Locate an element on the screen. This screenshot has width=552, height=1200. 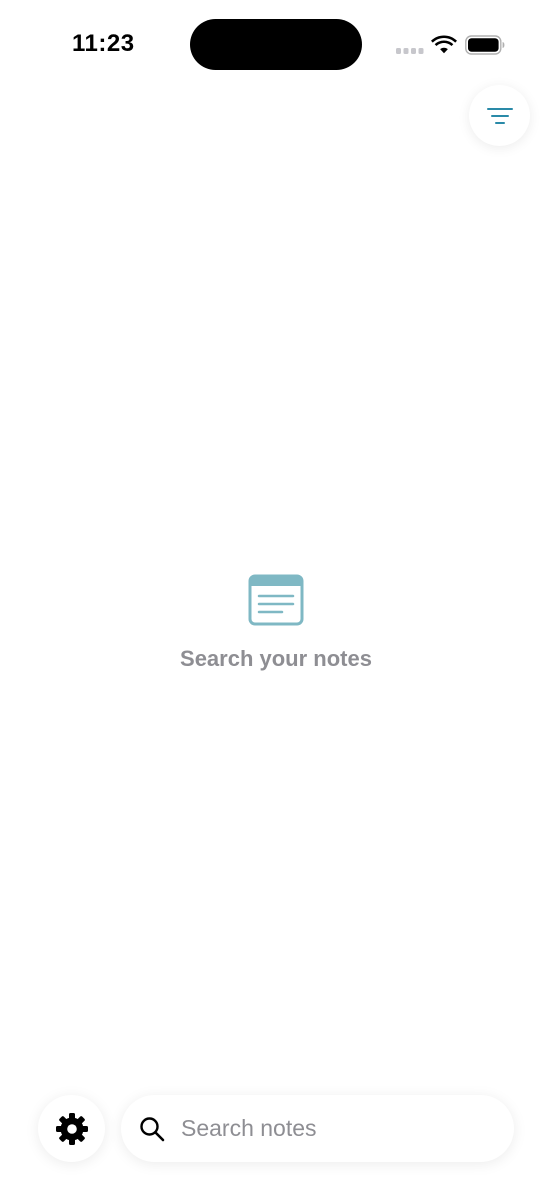
notes-icon is located at coordinates (276, 600).